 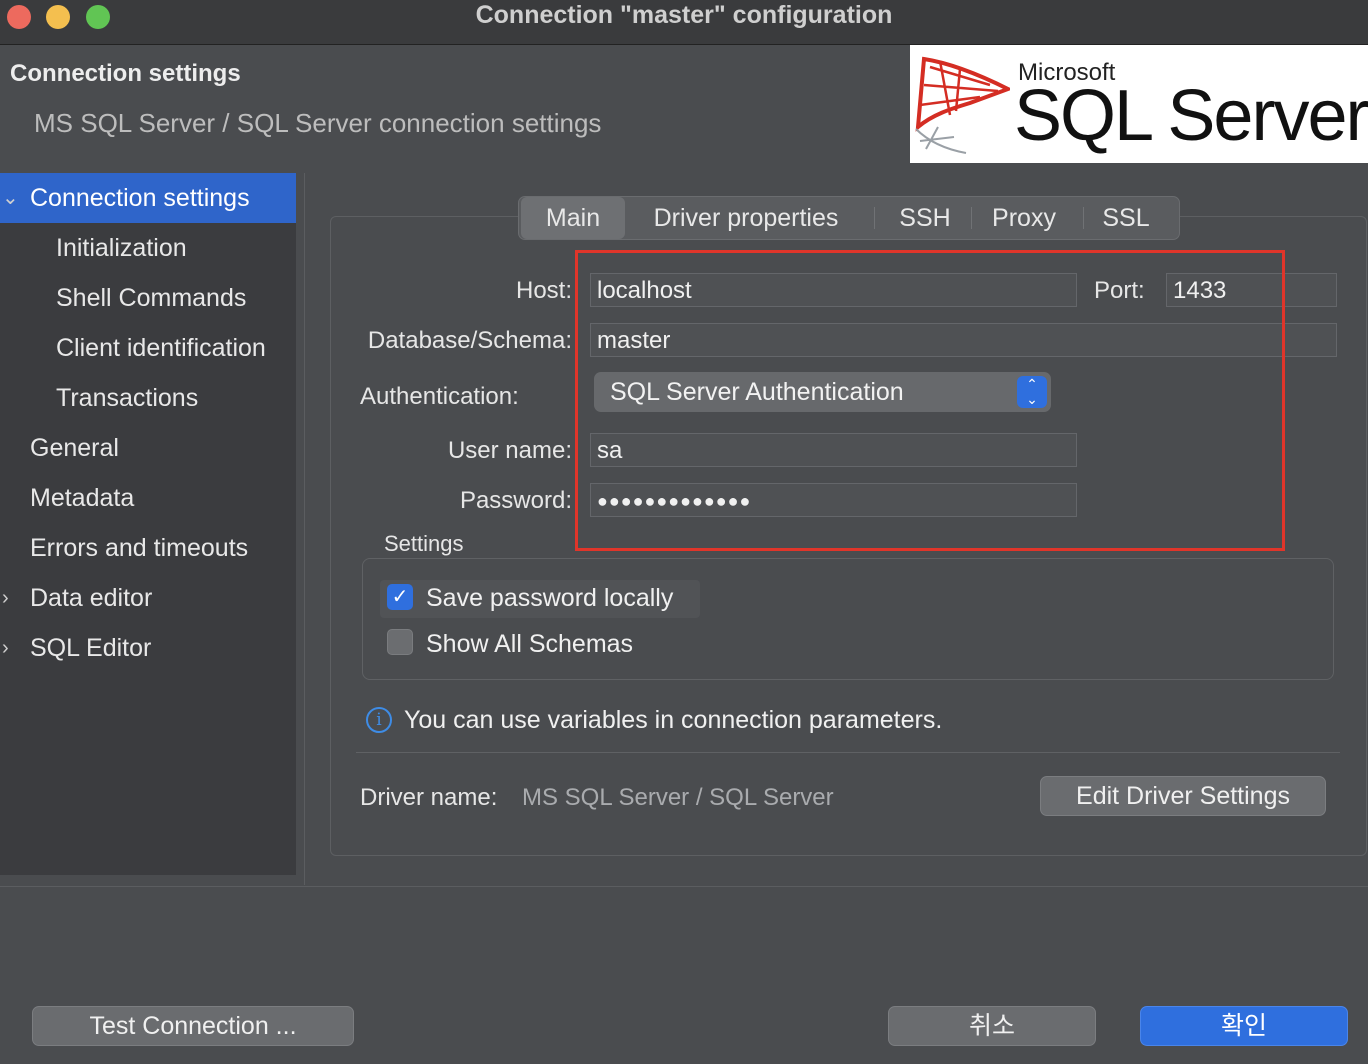 What do you see at coordinates (429, 797) in the screenshot?
I see `driver-name-label: Driver name:` at bounding box center [429, 797].